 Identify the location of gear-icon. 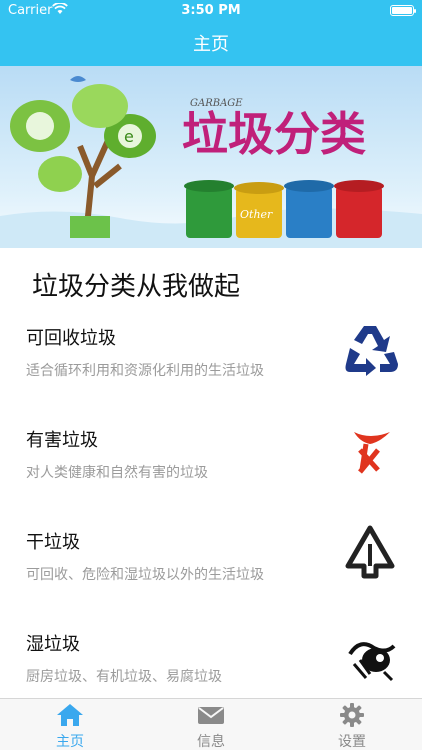
(352, 715).